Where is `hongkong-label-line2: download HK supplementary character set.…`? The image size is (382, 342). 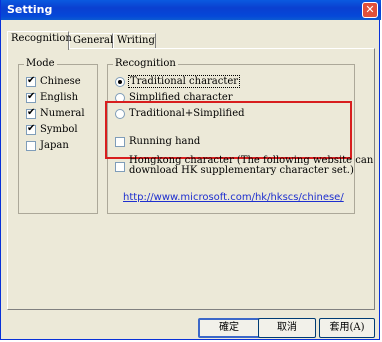 hongkong-label-line2: download HK supplementary character set.… is located at coordinates (241, 170).